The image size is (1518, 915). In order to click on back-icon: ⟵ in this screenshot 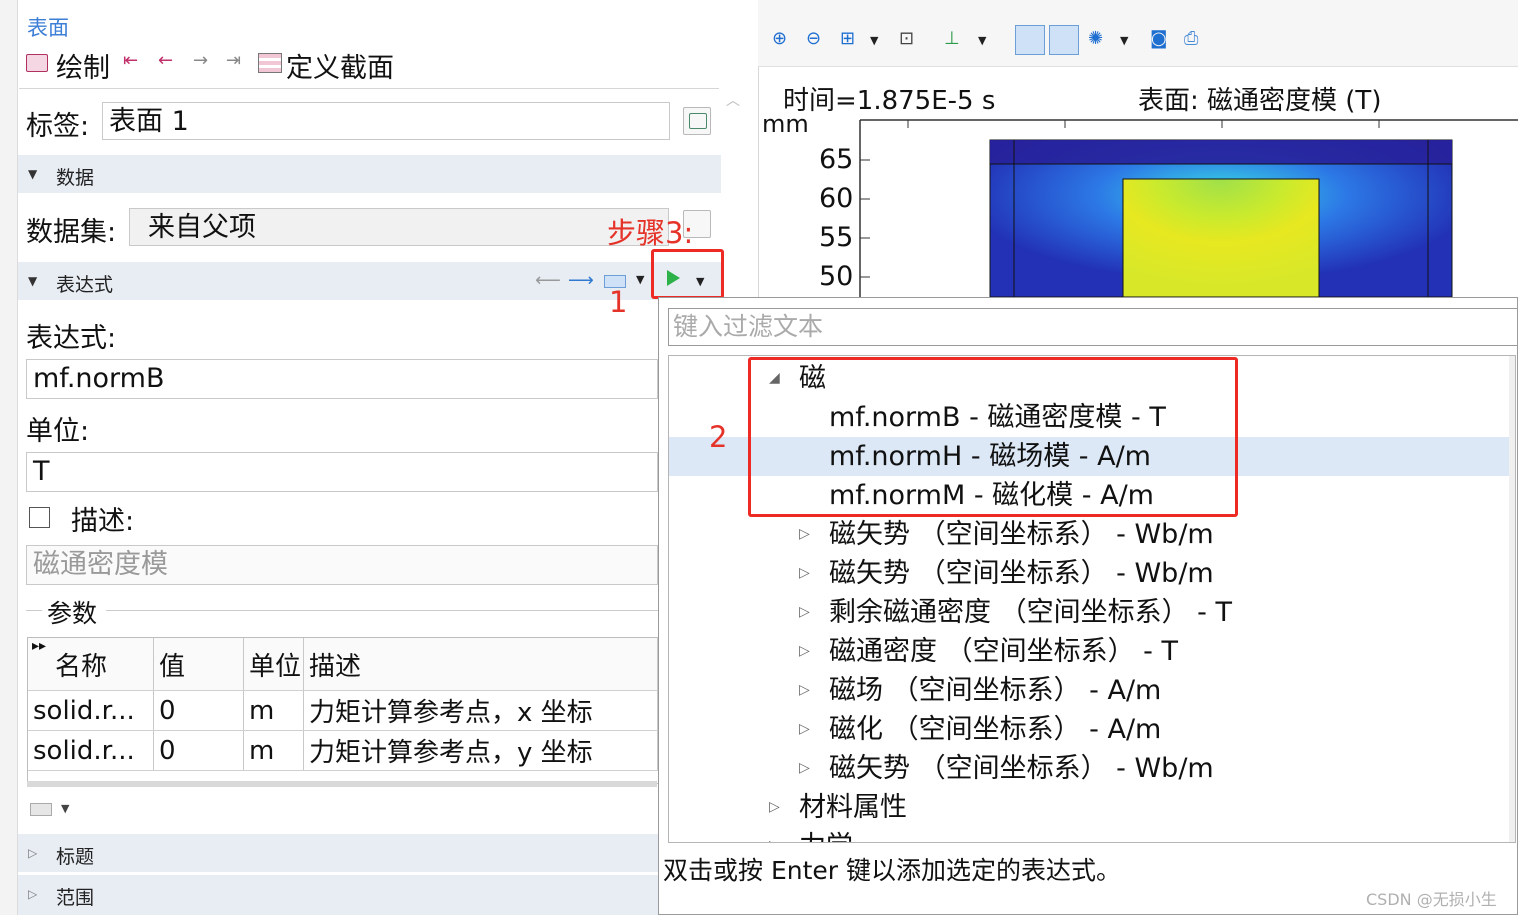, I will do `click(548, 280)`.